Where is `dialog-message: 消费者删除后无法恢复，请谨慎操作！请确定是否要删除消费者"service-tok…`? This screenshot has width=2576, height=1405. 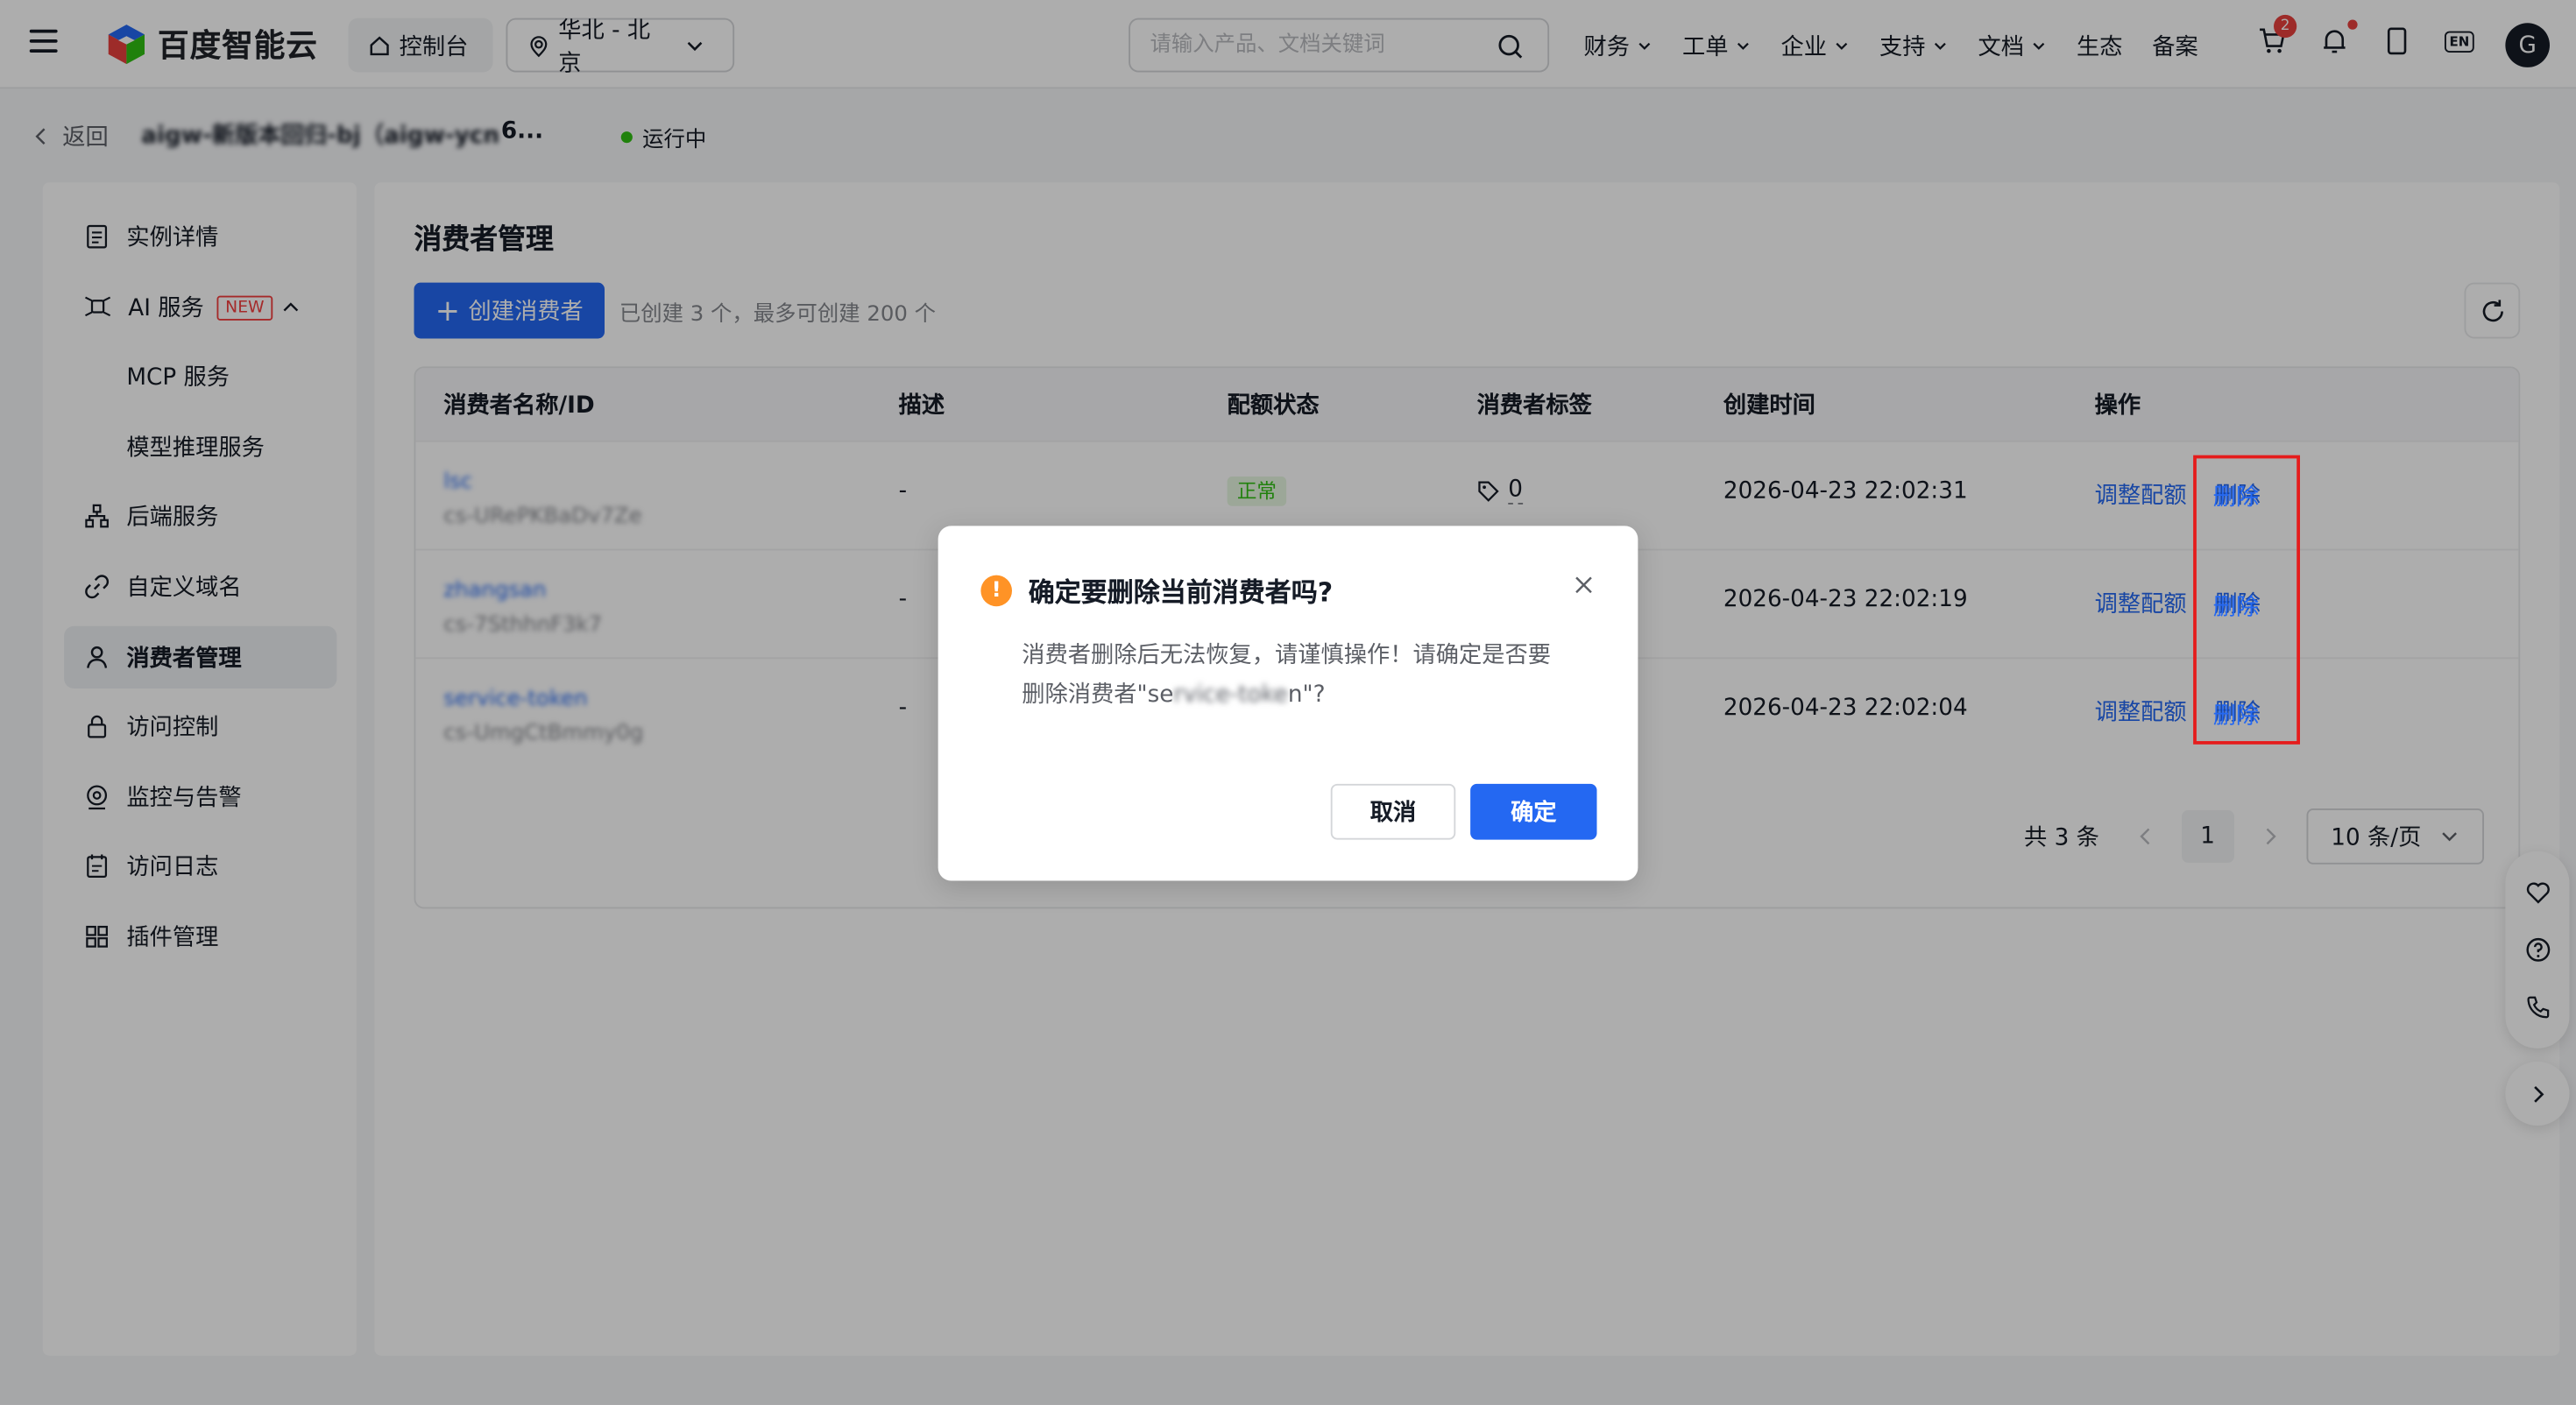 dialog-message: 消费者删除后无法恢复，请谨慎操作！请确定是否要删除消费者"service-tok… is located at coordinates (1293, 675).